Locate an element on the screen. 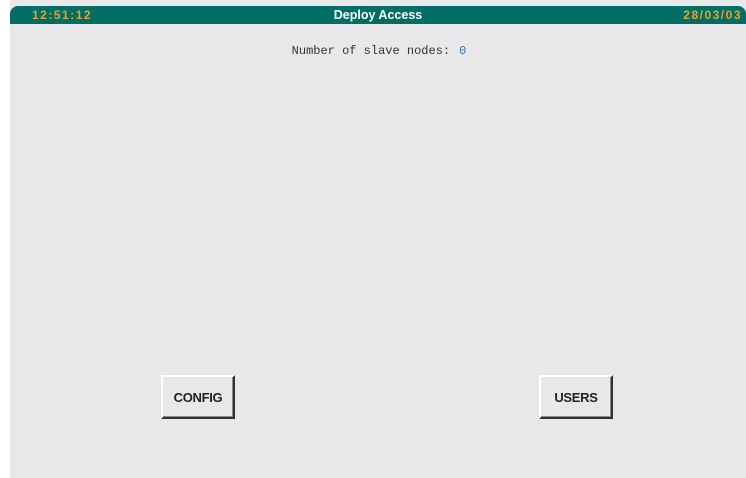  slave-nodes-status: Number of slave nodes: 0 is located at coordinates (373, 51).